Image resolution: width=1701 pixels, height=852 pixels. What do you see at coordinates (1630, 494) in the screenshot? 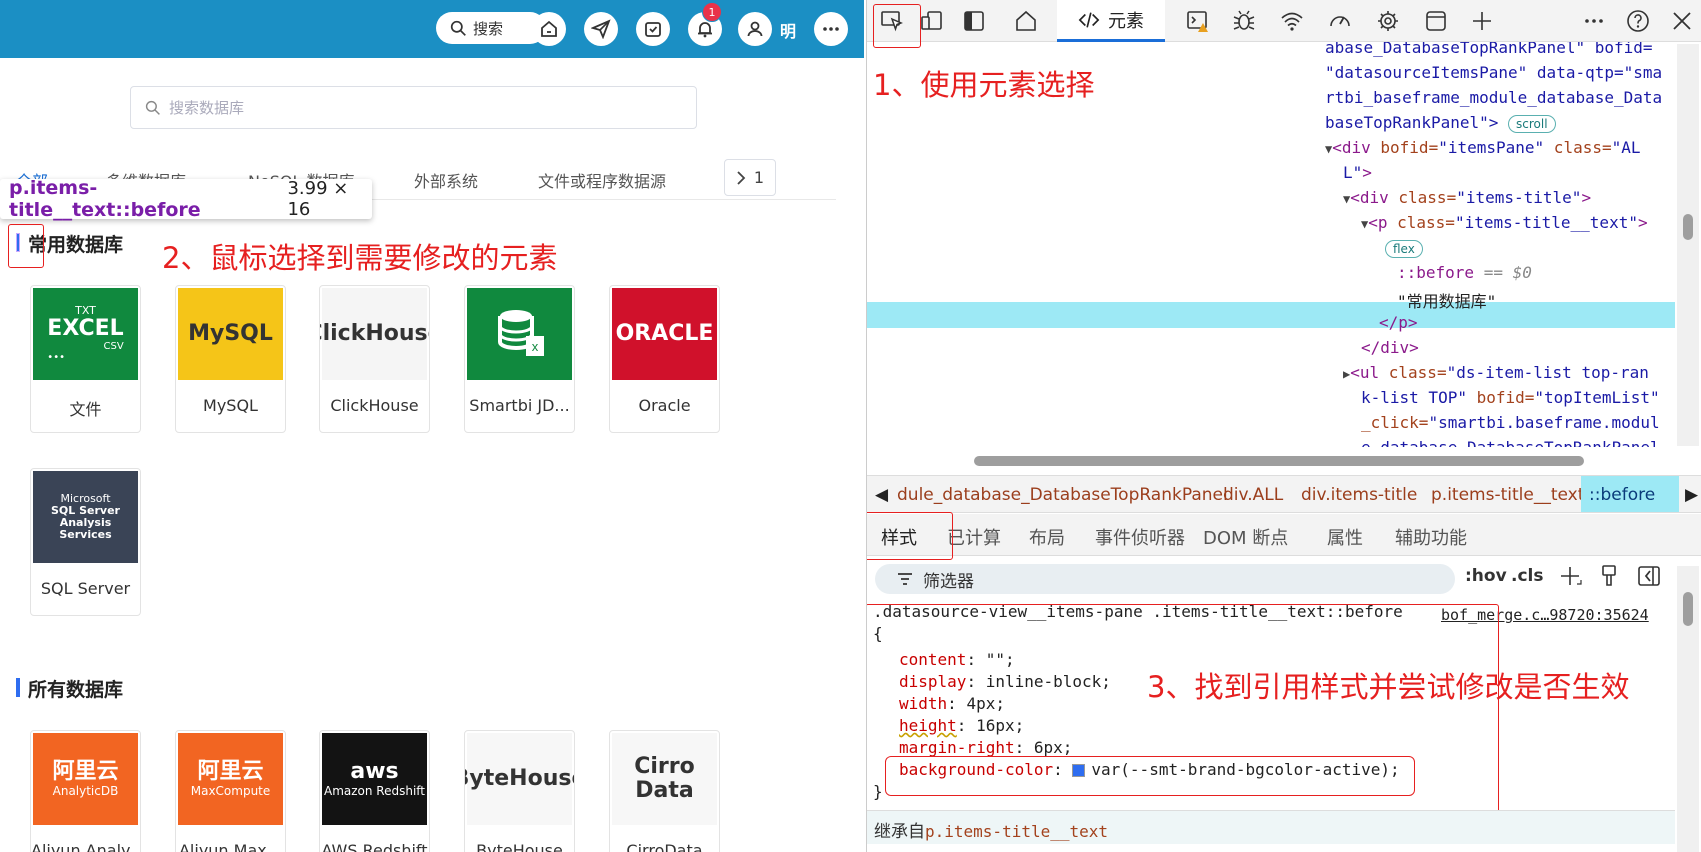
I see `breadcrumb-item-active: ::before` at bounding box center [1630, 494].